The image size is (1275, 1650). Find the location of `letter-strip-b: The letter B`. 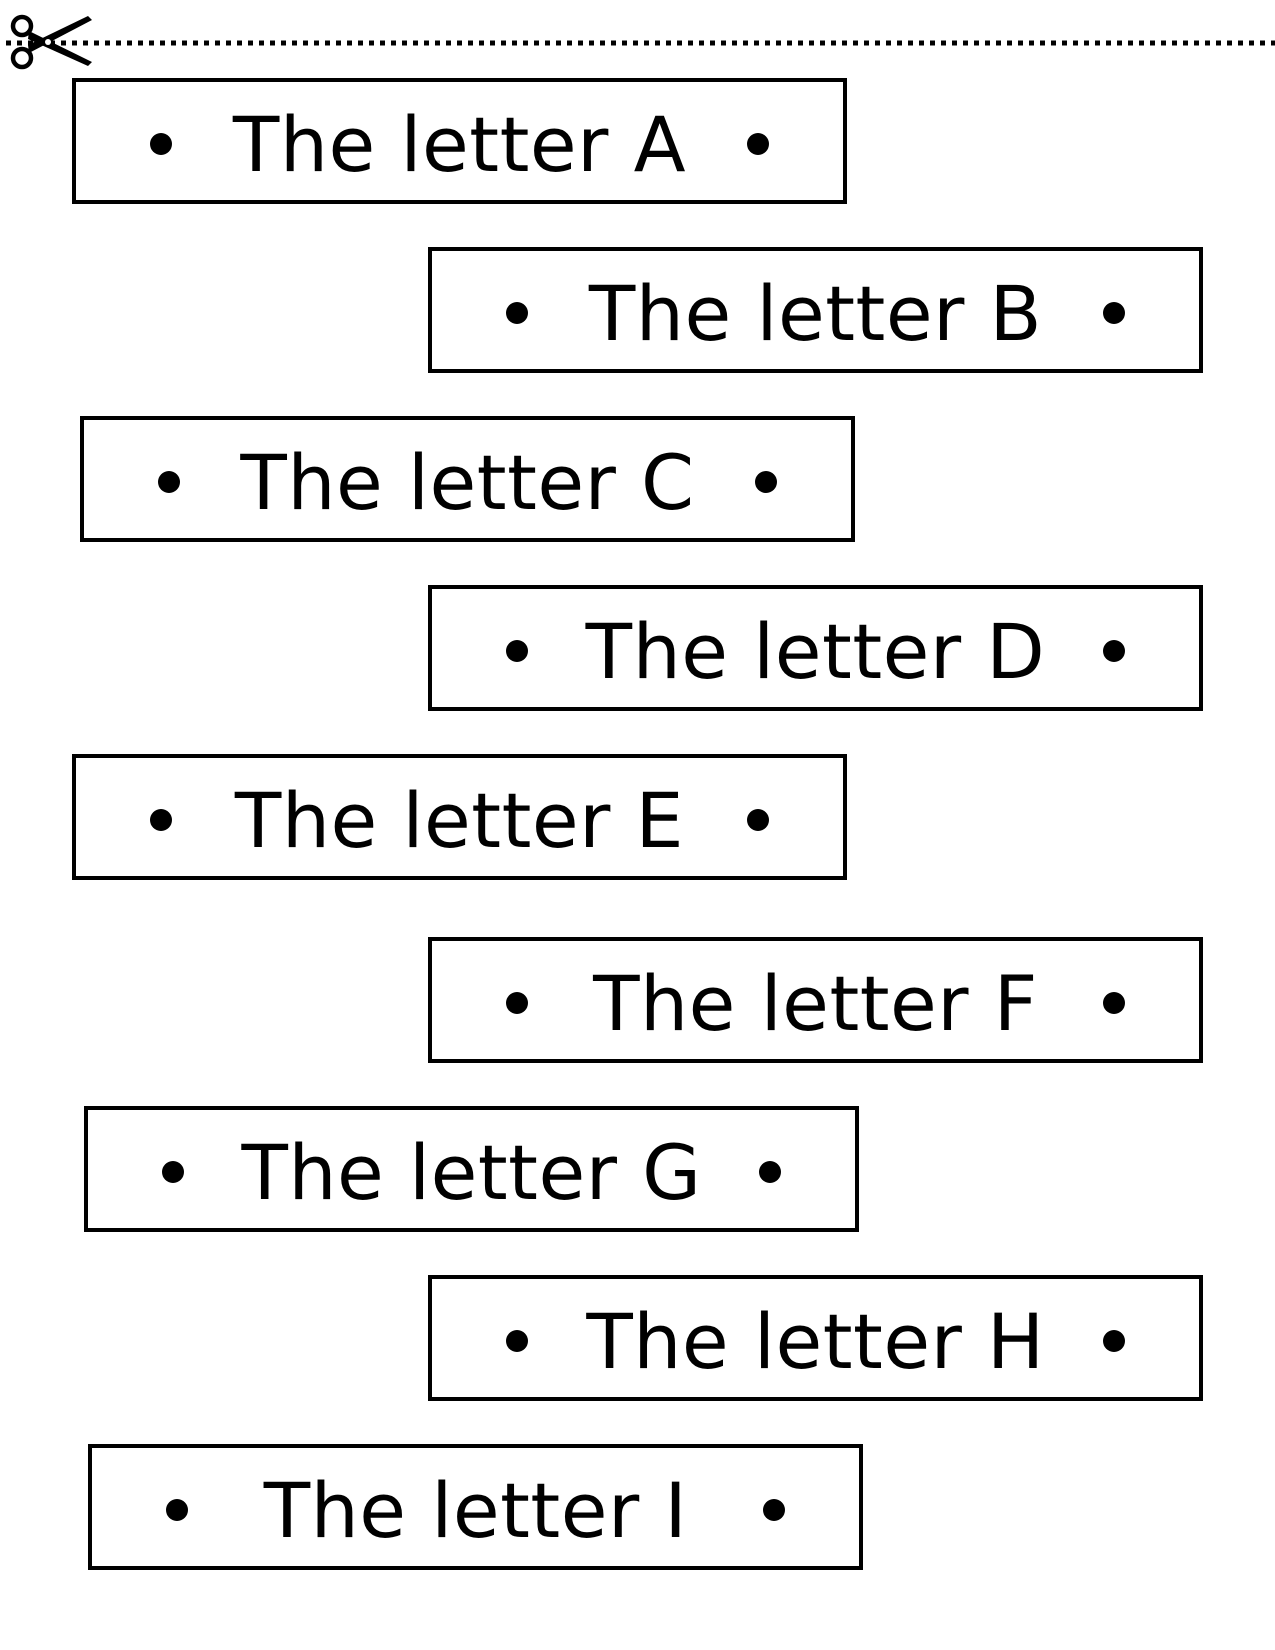

letter-strip-b: The letter B is located at coordinates (815, 310).